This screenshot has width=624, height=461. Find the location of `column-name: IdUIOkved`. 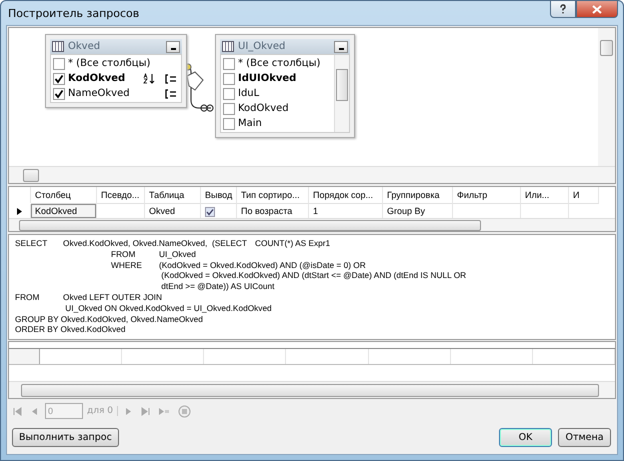

column-name: IdUIOkved is located at coordinates (268, 78).